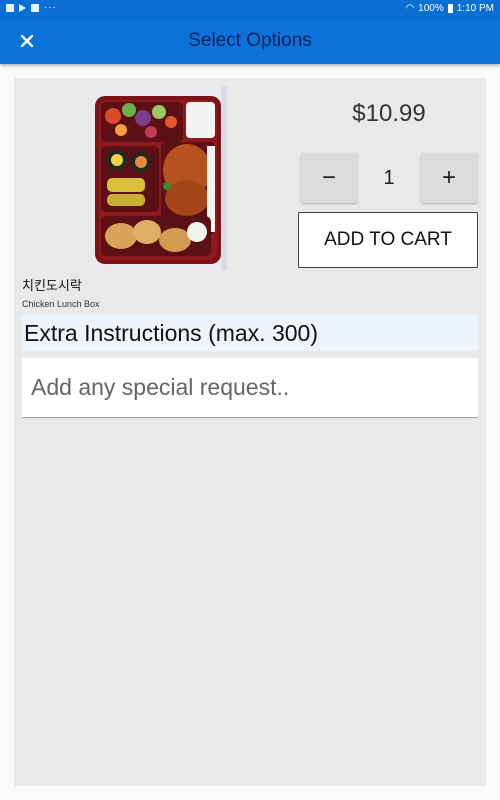 The image size is (500, 800). I want to click on minus-icon: −, so click(328, 177).